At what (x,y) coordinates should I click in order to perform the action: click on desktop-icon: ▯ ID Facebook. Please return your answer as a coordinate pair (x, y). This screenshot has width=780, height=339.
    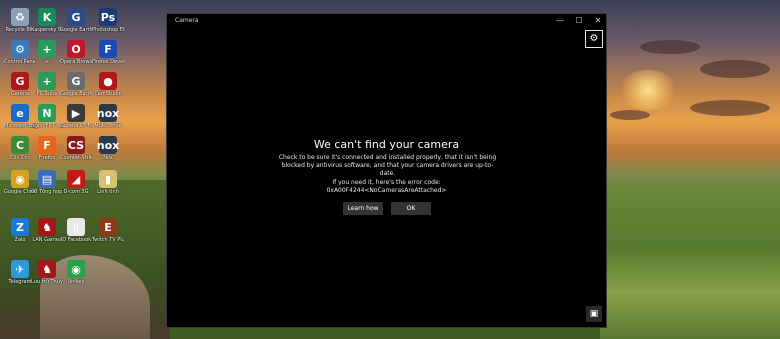
    Looking at the image, I should click on (76, 230).